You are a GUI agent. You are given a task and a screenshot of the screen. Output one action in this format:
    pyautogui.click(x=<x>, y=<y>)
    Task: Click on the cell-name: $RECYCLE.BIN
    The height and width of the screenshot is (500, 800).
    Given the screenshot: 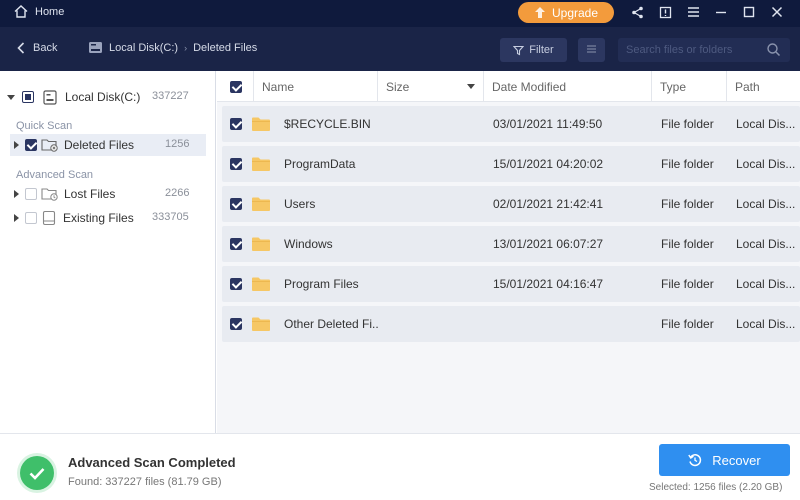 What is the action you would take?
    pyautogui.click(x=327, y=124)
    